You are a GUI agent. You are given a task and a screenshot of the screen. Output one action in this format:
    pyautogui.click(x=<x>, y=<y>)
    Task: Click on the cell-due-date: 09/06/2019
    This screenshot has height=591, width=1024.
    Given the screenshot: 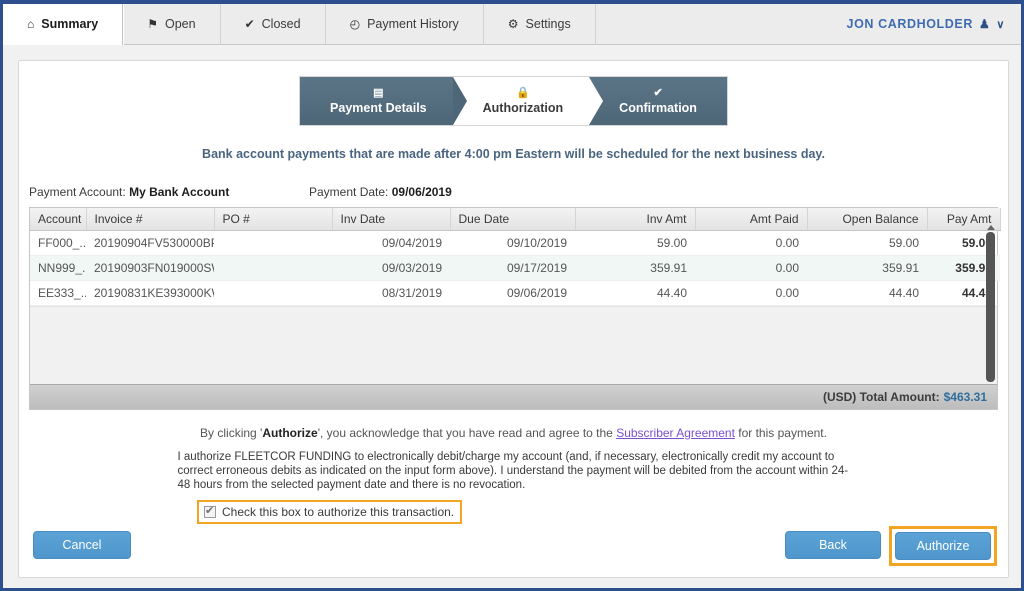 What is the action you would take?
    pyautogui.click(x=512, y=293)
    